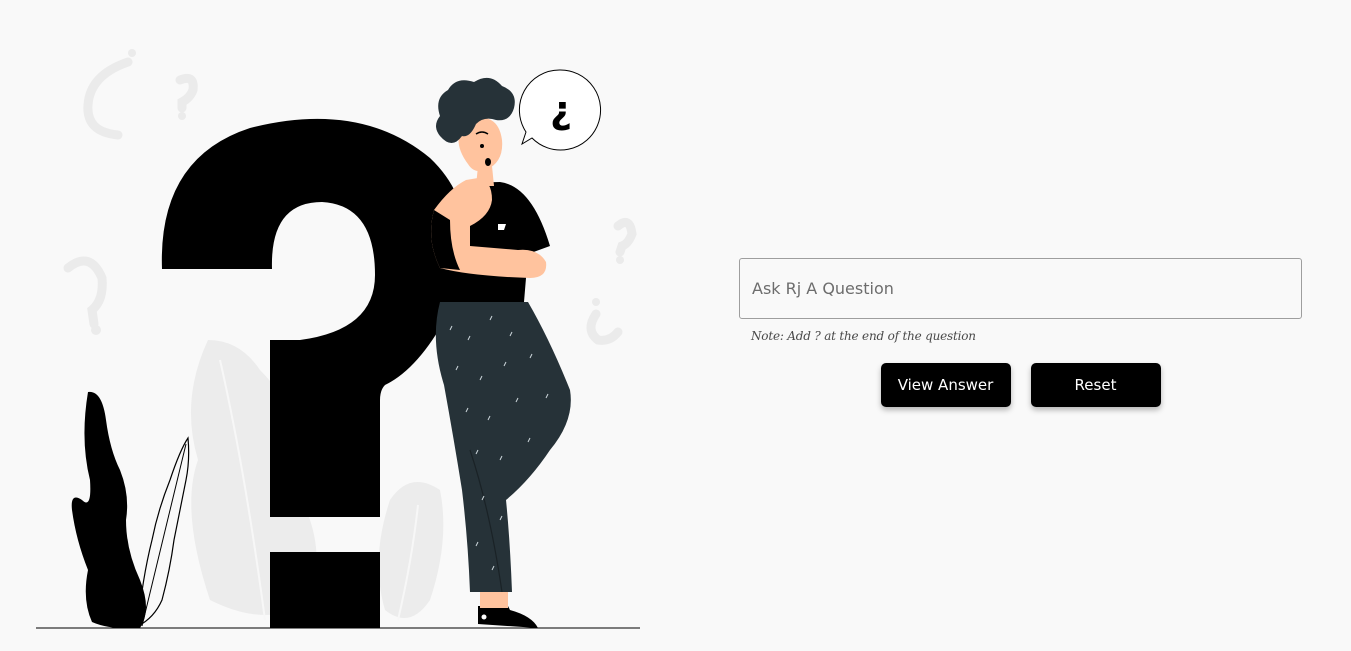 The image size is (1351, 651). Describe the element at coordinates (863, 336) in the screenshot. I see `question-note: Note: Add ? at the end of the question` at that location.